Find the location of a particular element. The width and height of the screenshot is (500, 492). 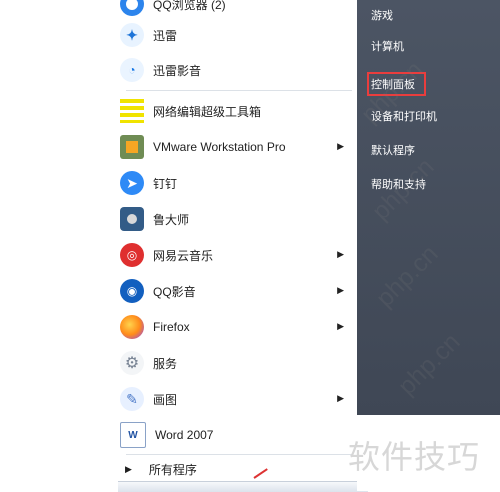

program-label: 网络编辑超级工具箱 is located at coordinates (207, 111).